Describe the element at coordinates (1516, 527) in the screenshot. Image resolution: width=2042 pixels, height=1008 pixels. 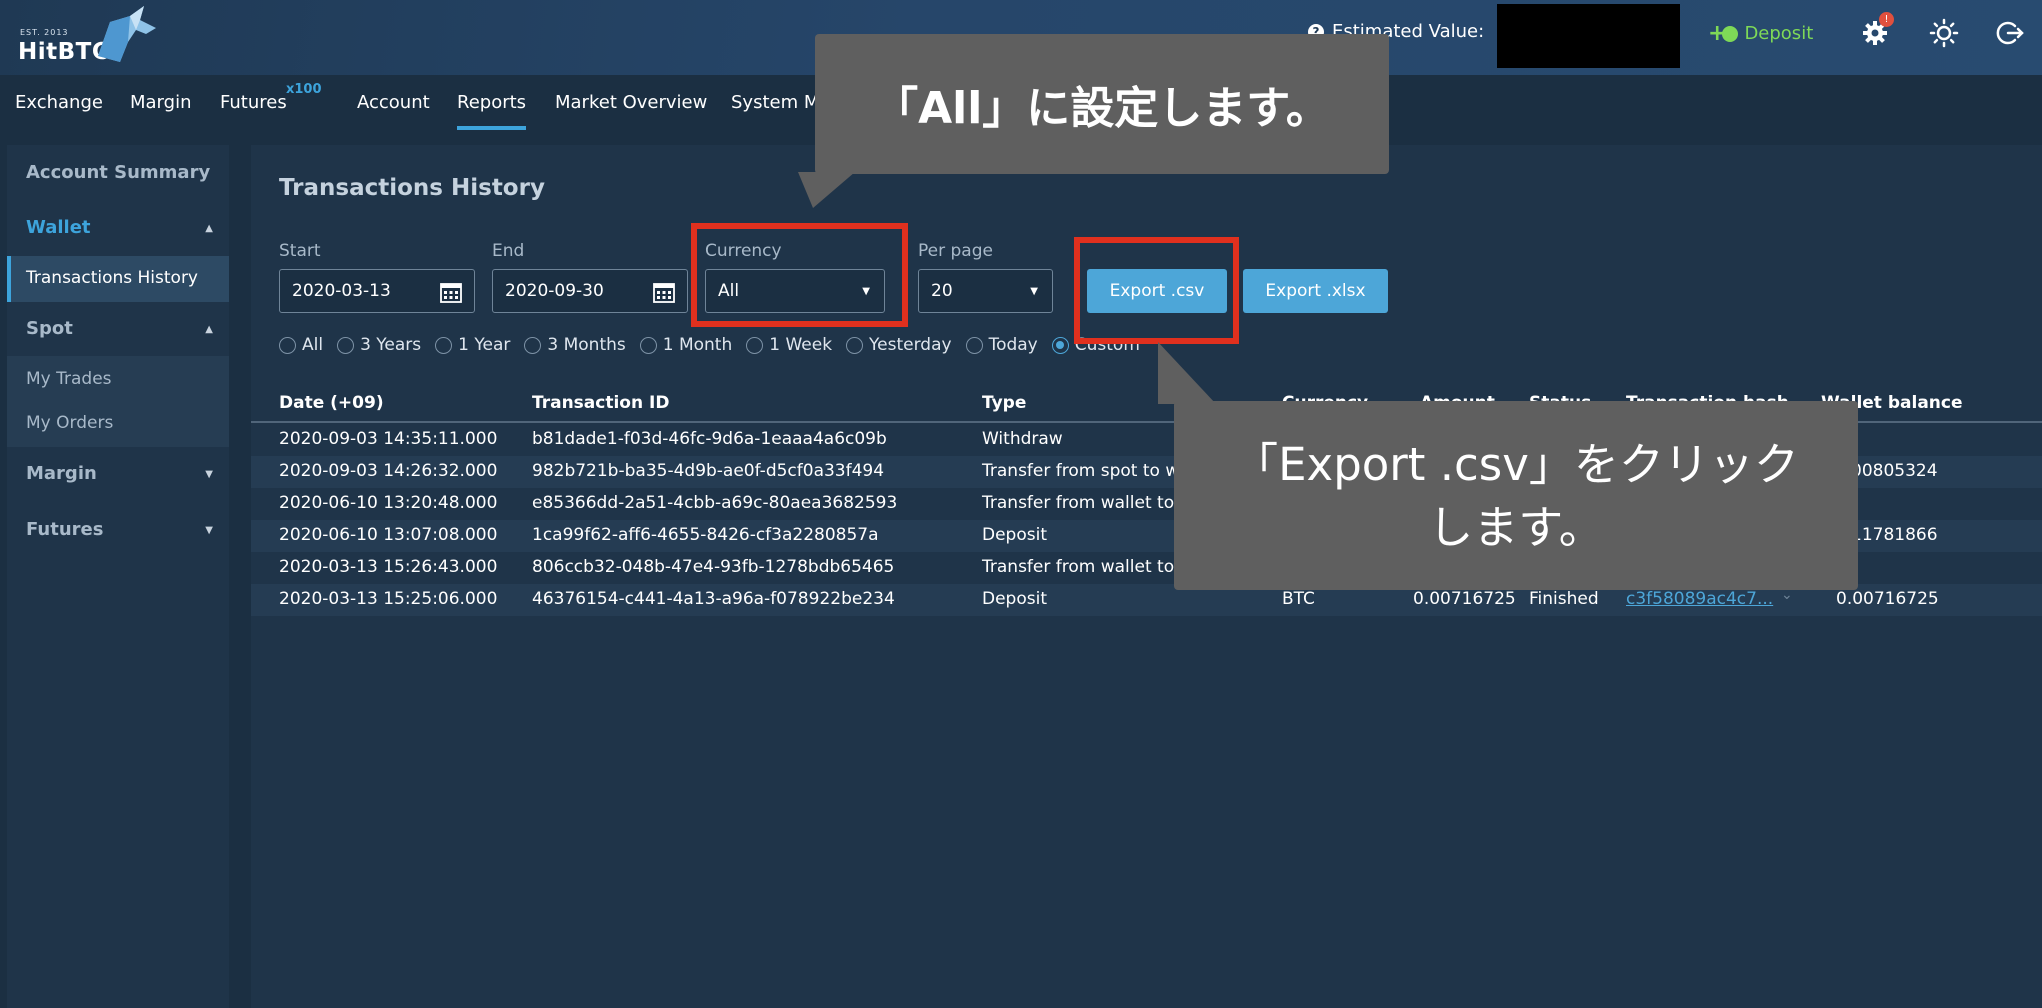
I see `export-callout-line2: します。` at that location.